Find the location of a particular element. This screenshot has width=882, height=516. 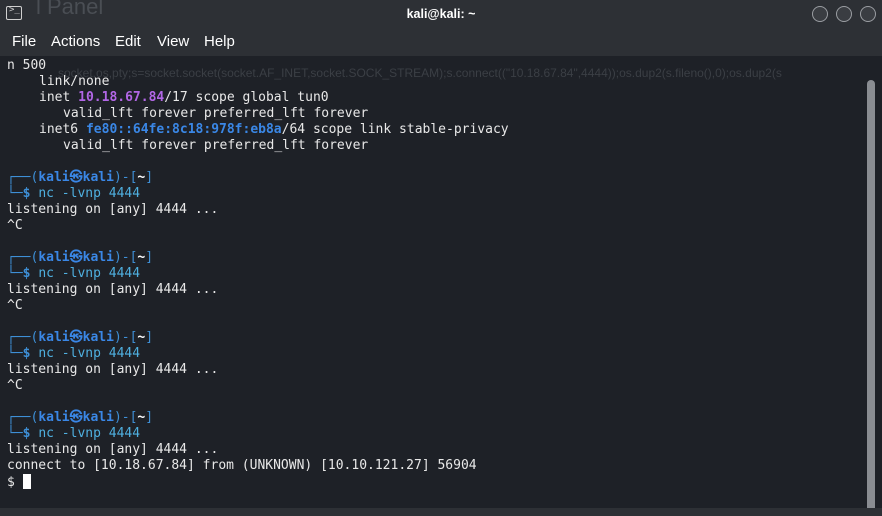

menu-edit: Edit is located at coordinates (128, 41).